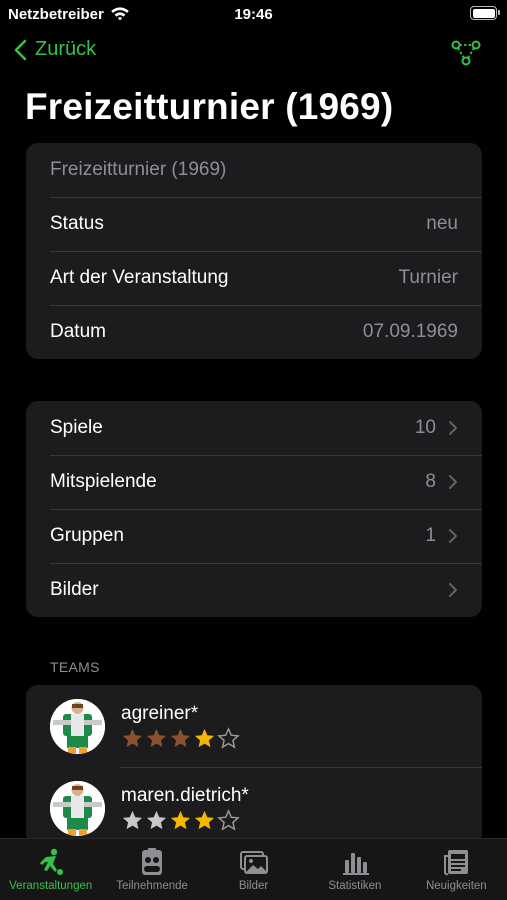 The image size is (507, 900). What do you see at coordinates (430, 481) in the screenshot?
I see `players-count: 8` at bounding box center [430, 481].